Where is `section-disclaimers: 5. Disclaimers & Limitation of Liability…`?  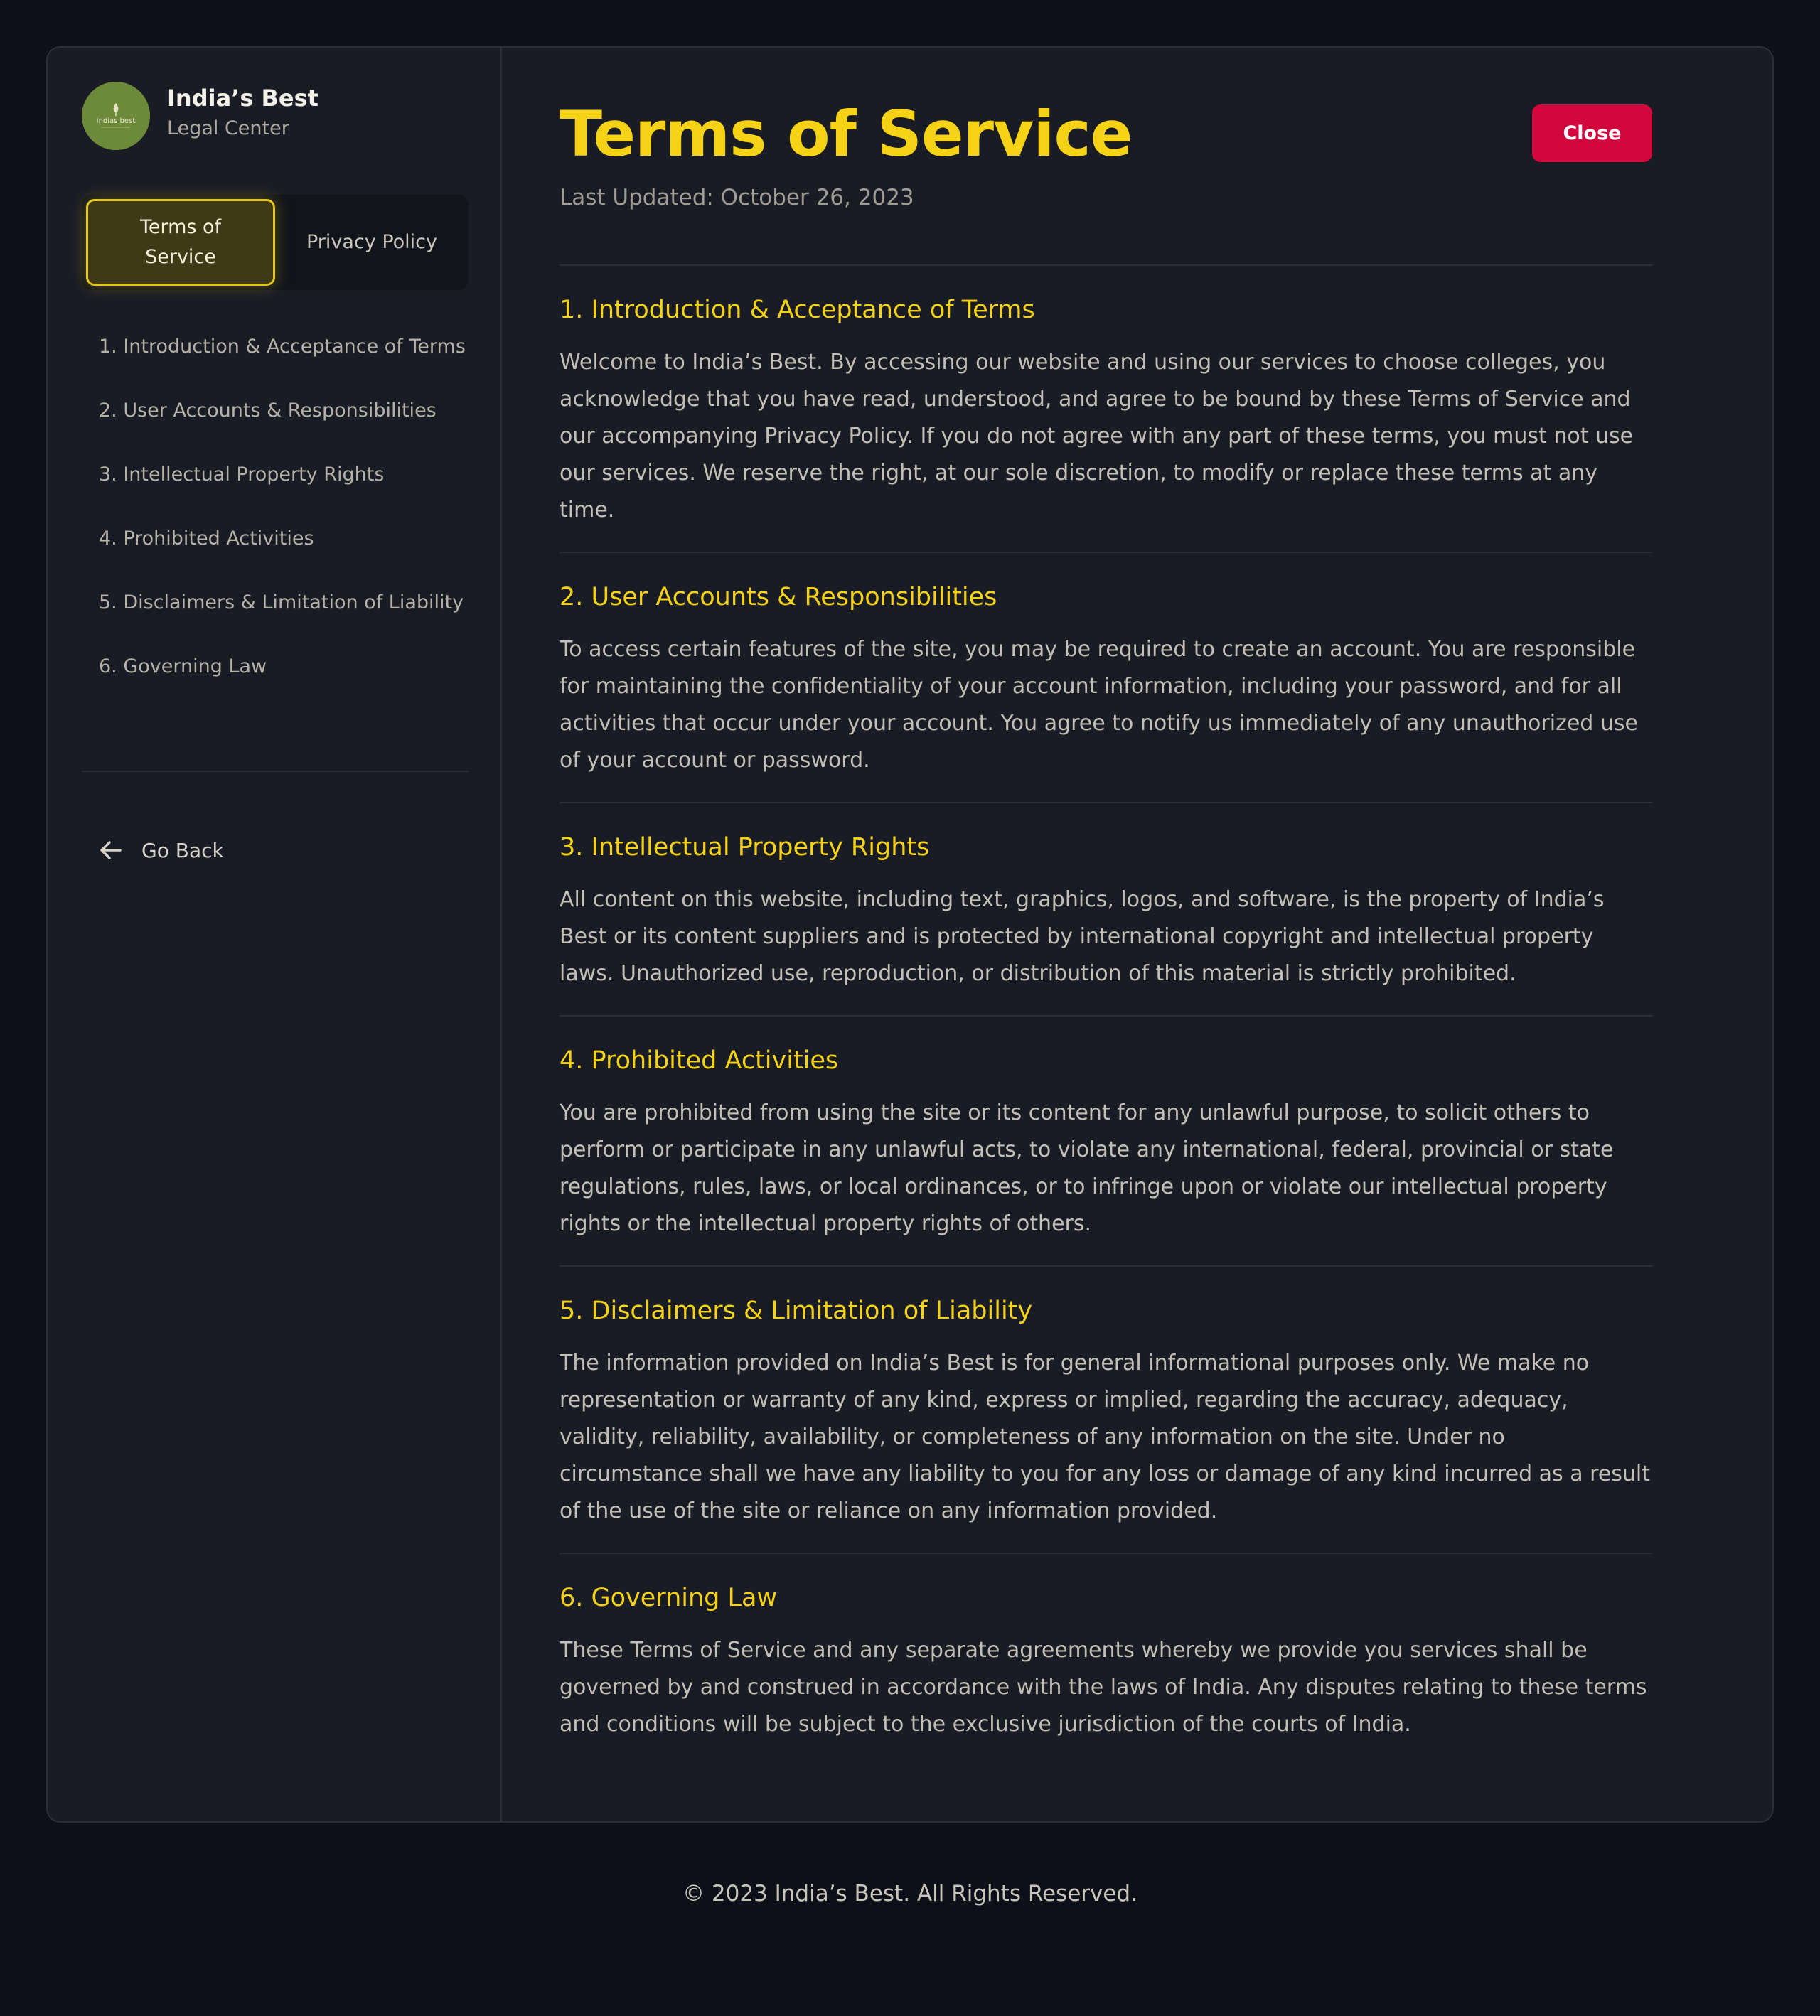 section-disclaimers: 5. Disclaimers & Limitation of Liability… is located at coordinates (1106, 1397).